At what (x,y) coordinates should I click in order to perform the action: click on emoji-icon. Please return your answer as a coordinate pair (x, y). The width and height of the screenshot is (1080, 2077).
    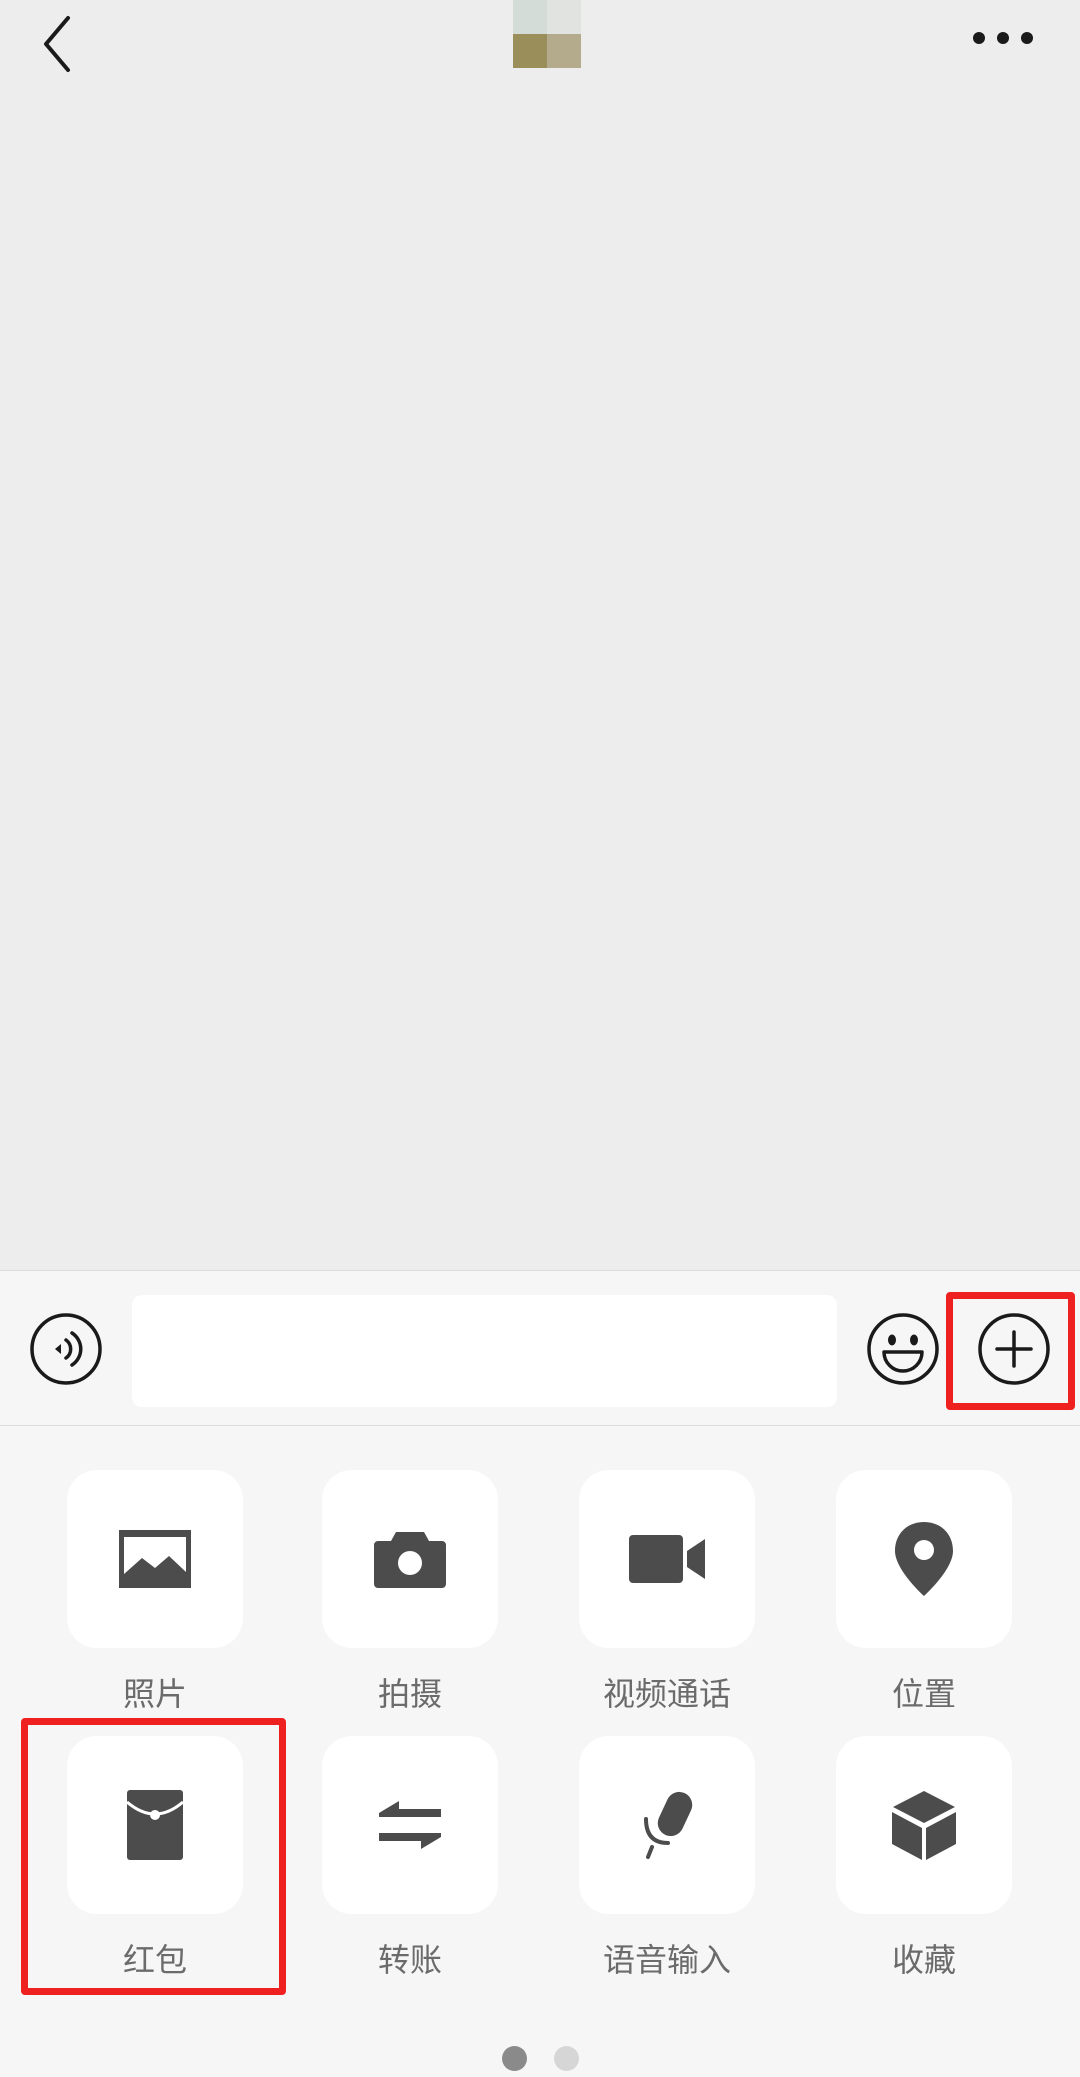
    Looking at the image, I should click on (903, 1349).